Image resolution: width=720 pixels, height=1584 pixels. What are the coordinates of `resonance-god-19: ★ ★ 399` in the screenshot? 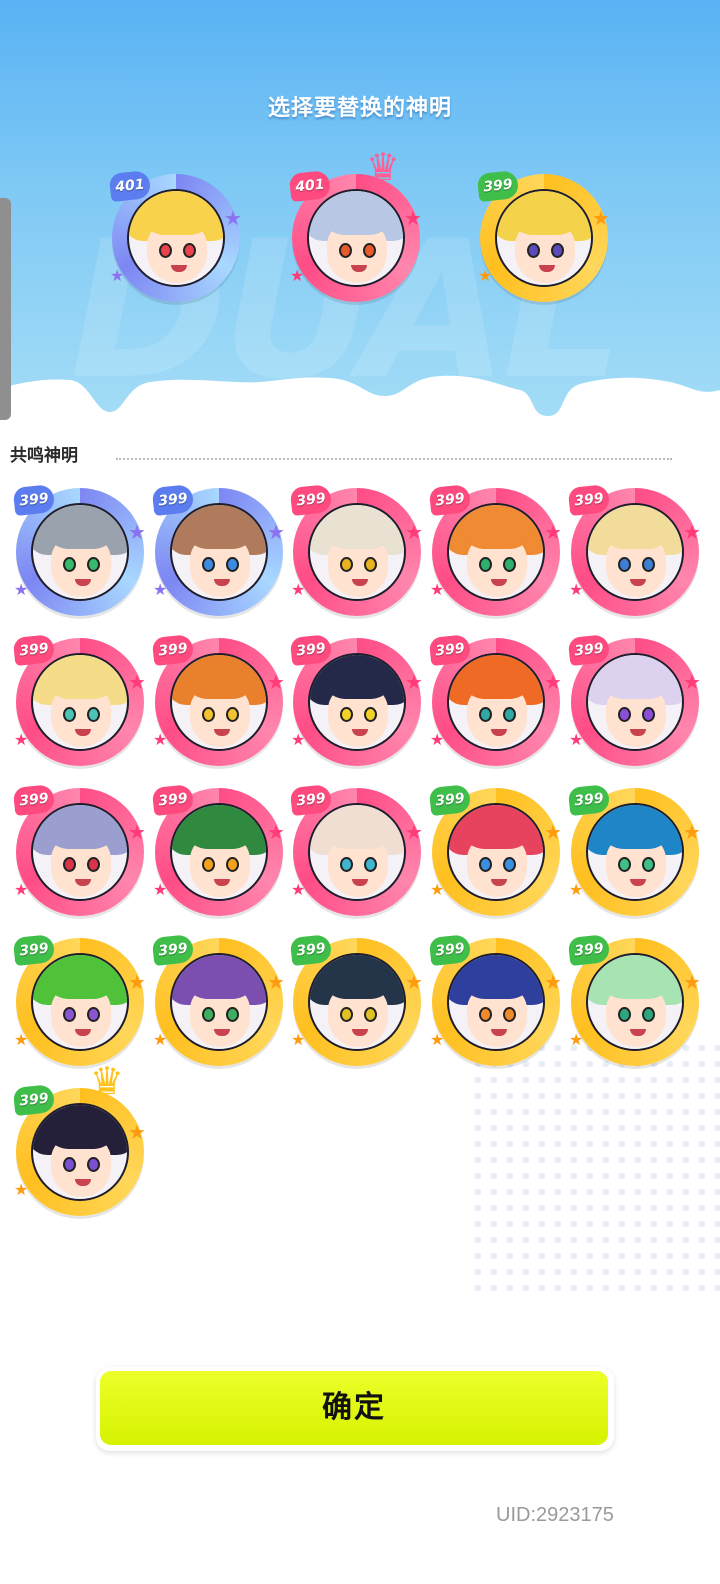 It's located at (495, 999).